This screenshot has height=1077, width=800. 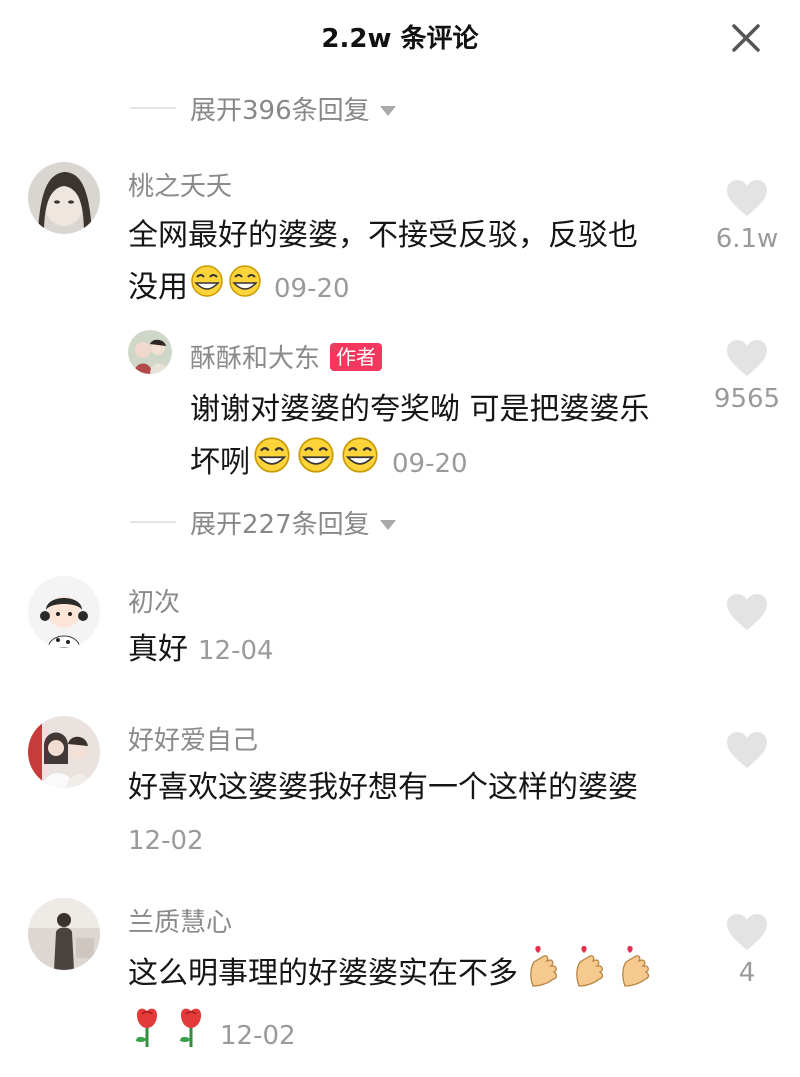 I want to click on comment-line: 没用, so click(x=158, y=287).